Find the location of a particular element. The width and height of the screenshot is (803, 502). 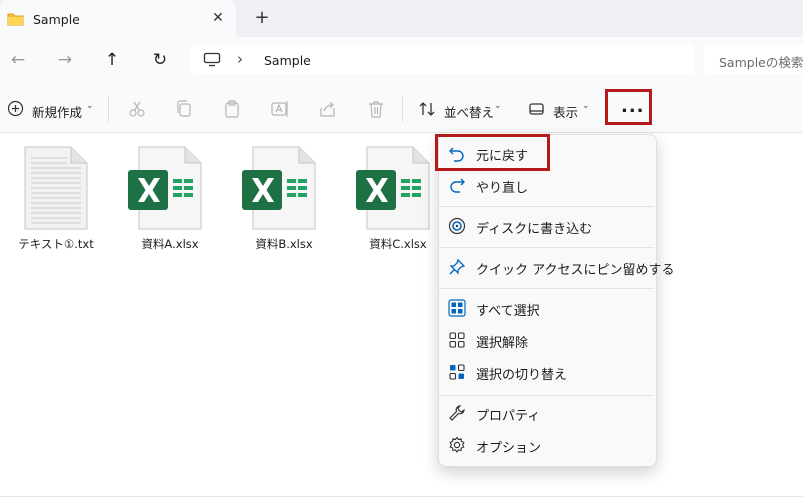

search-input: Sampleの検索 is located at coordinates (761, 61).